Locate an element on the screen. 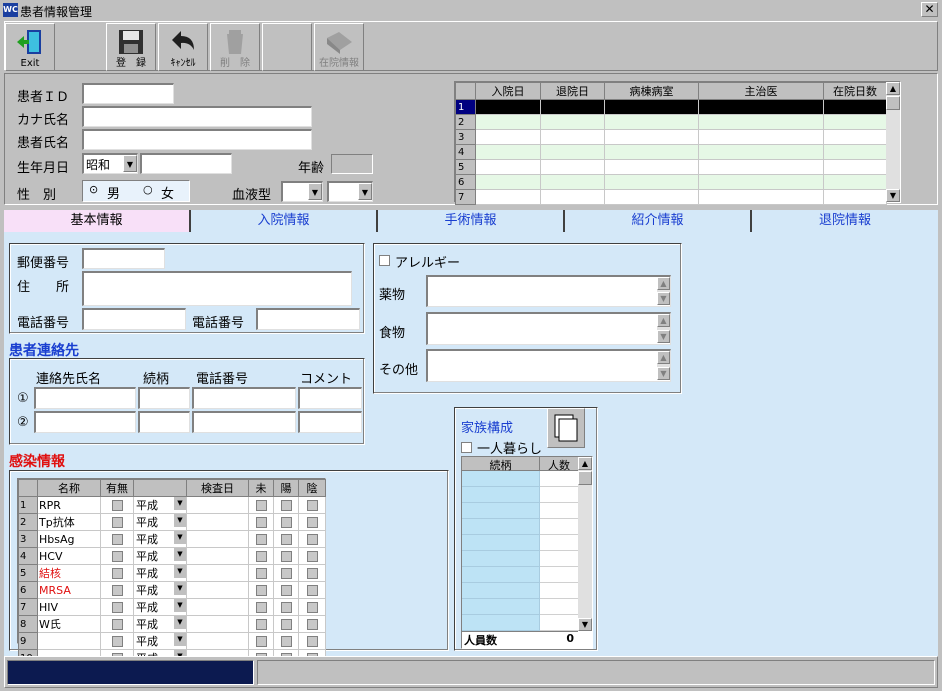  patient-id-input is located at coordinates (128, 93).